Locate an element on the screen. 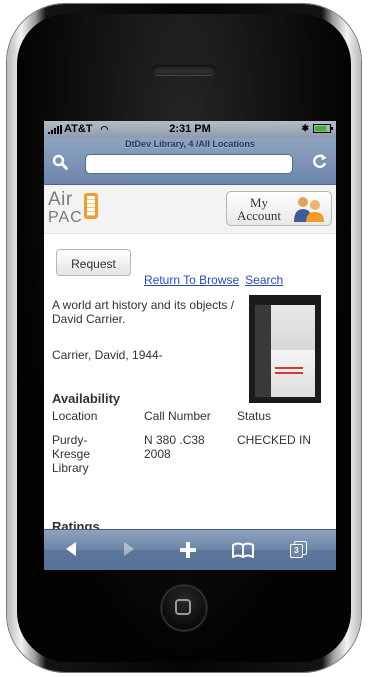 This screenshot has width=368, height=677. availability-heading: Availability is located at coordinates (86, 398).